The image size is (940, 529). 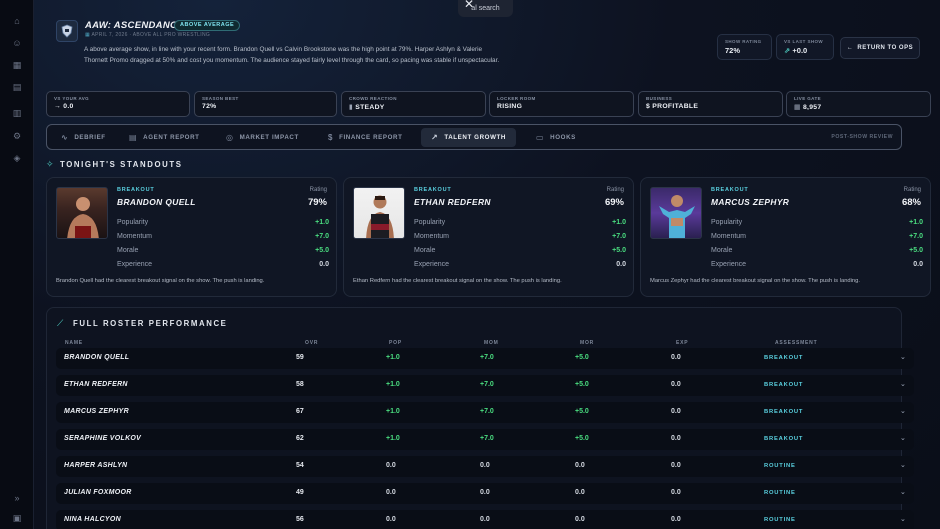 What do you see at coordinates (563, 137) in the screenshot?
I see `tab-label: HOOKS` at bounding box center [563, 137].